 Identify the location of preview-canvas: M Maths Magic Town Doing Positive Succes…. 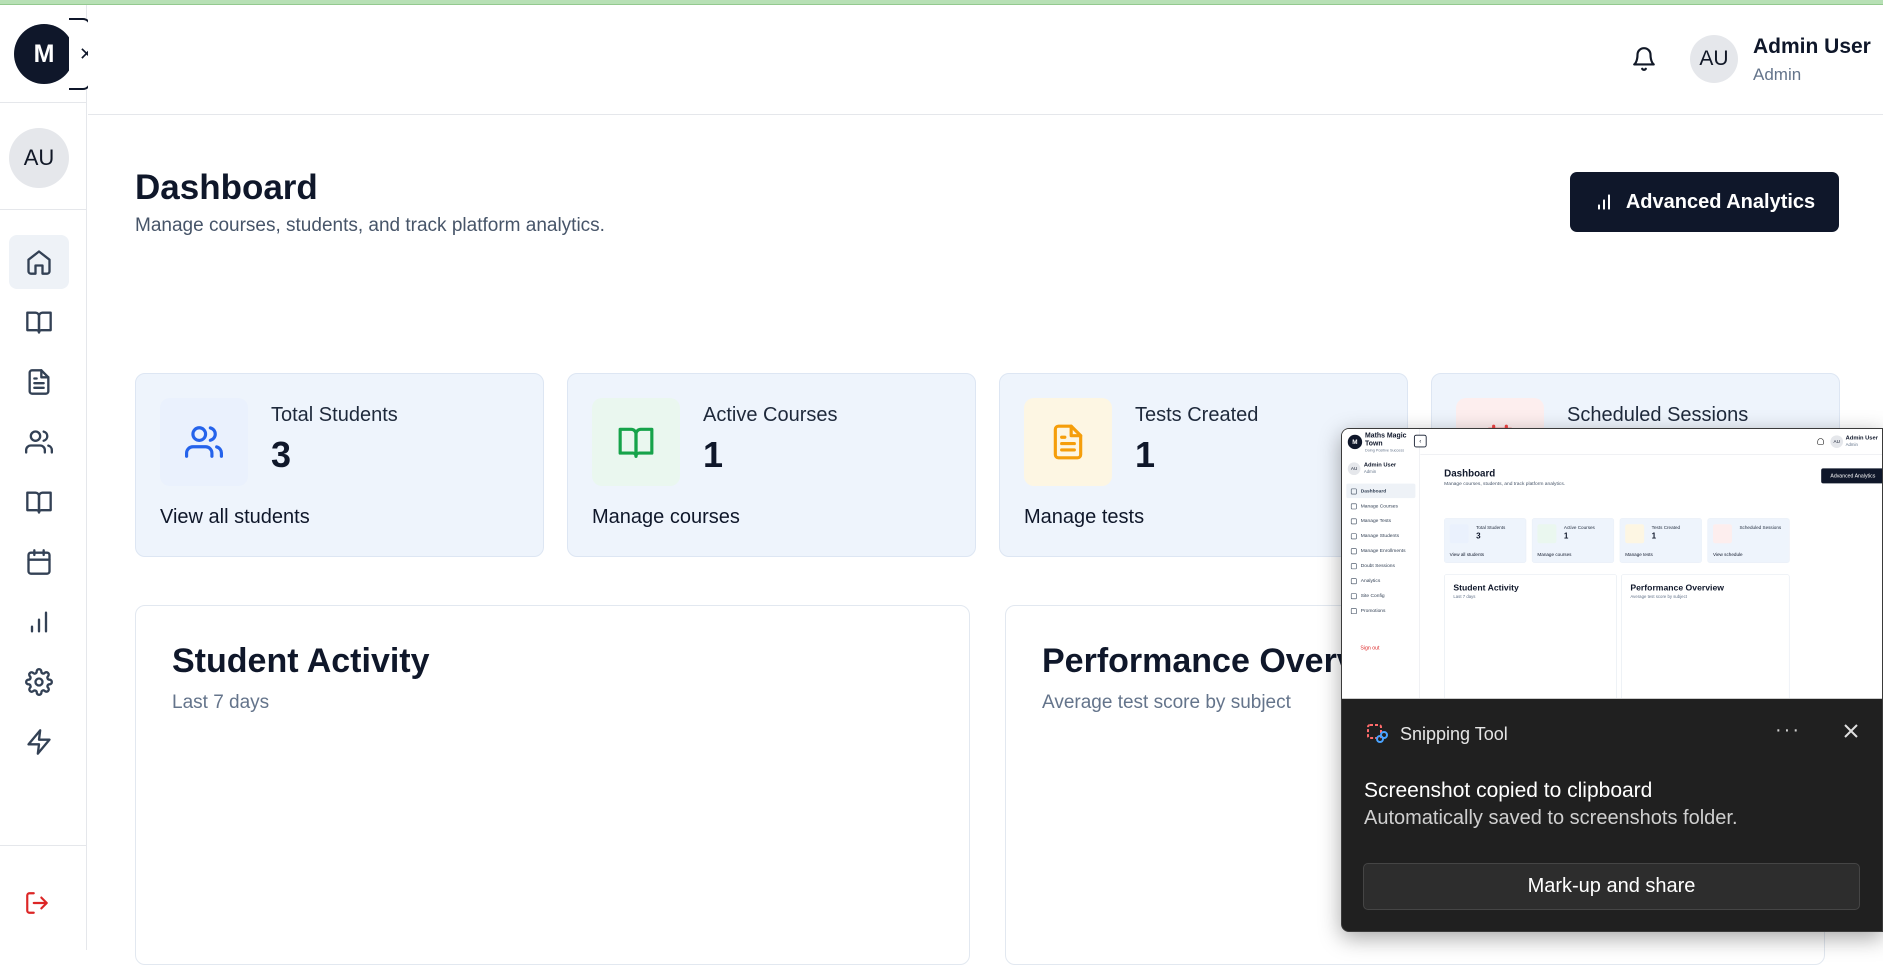
(1612, 563).